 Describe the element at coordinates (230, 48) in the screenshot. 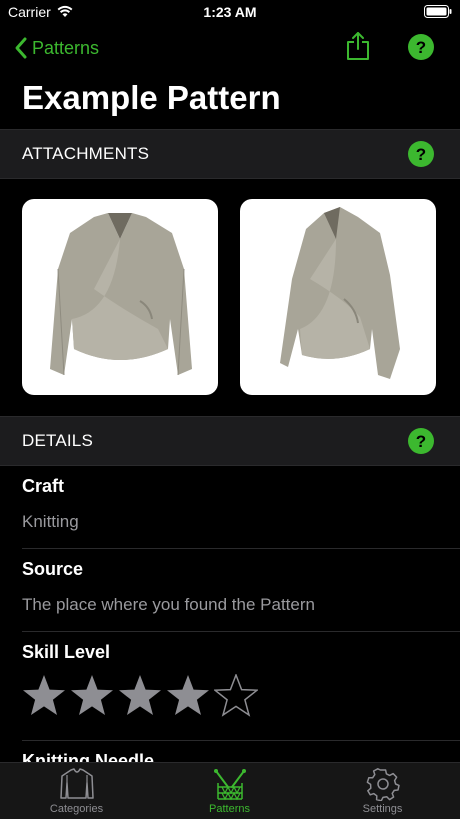

I see `navigation-bar: Patterns ?` at that location.